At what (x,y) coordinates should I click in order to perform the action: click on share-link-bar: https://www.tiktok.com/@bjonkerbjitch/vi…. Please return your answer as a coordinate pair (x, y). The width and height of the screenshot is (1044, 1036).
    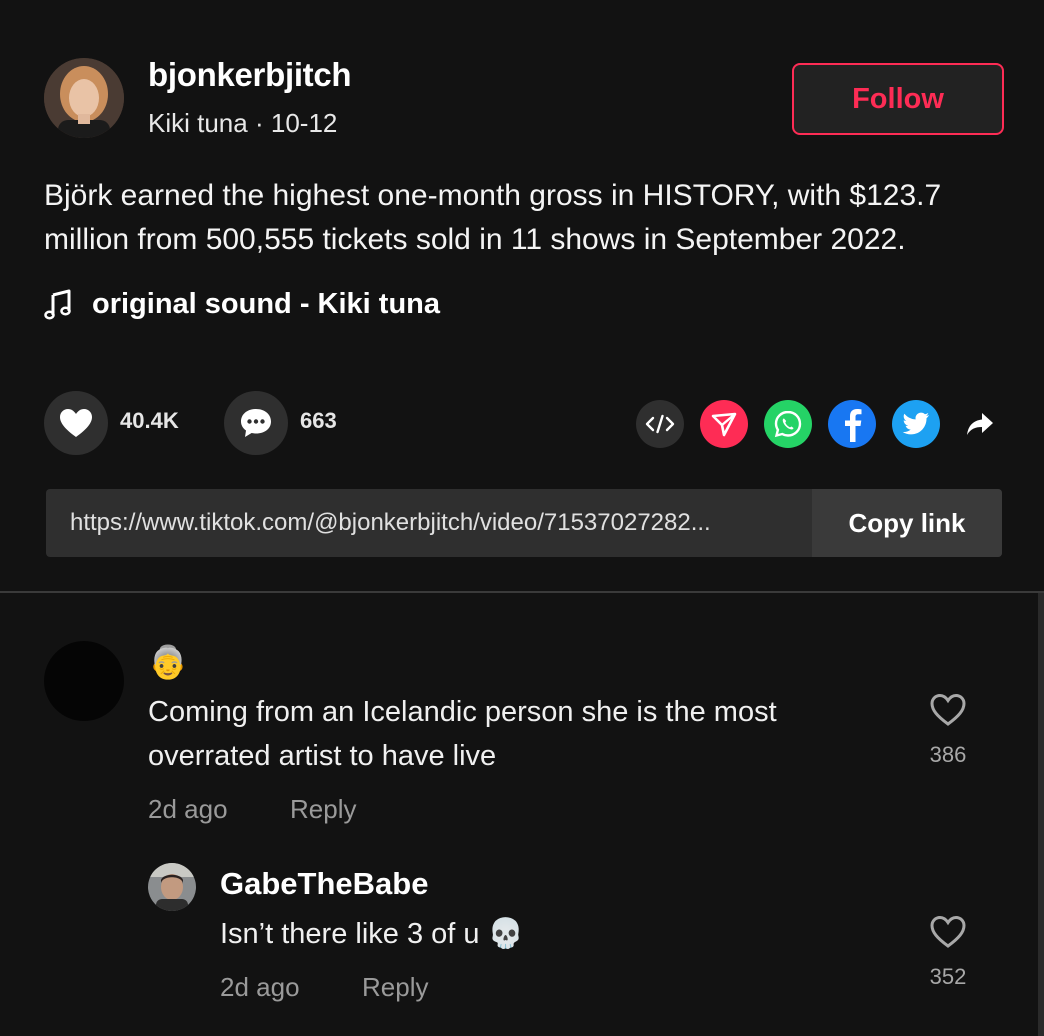
    Looking at the image, I should click on (524, 523).